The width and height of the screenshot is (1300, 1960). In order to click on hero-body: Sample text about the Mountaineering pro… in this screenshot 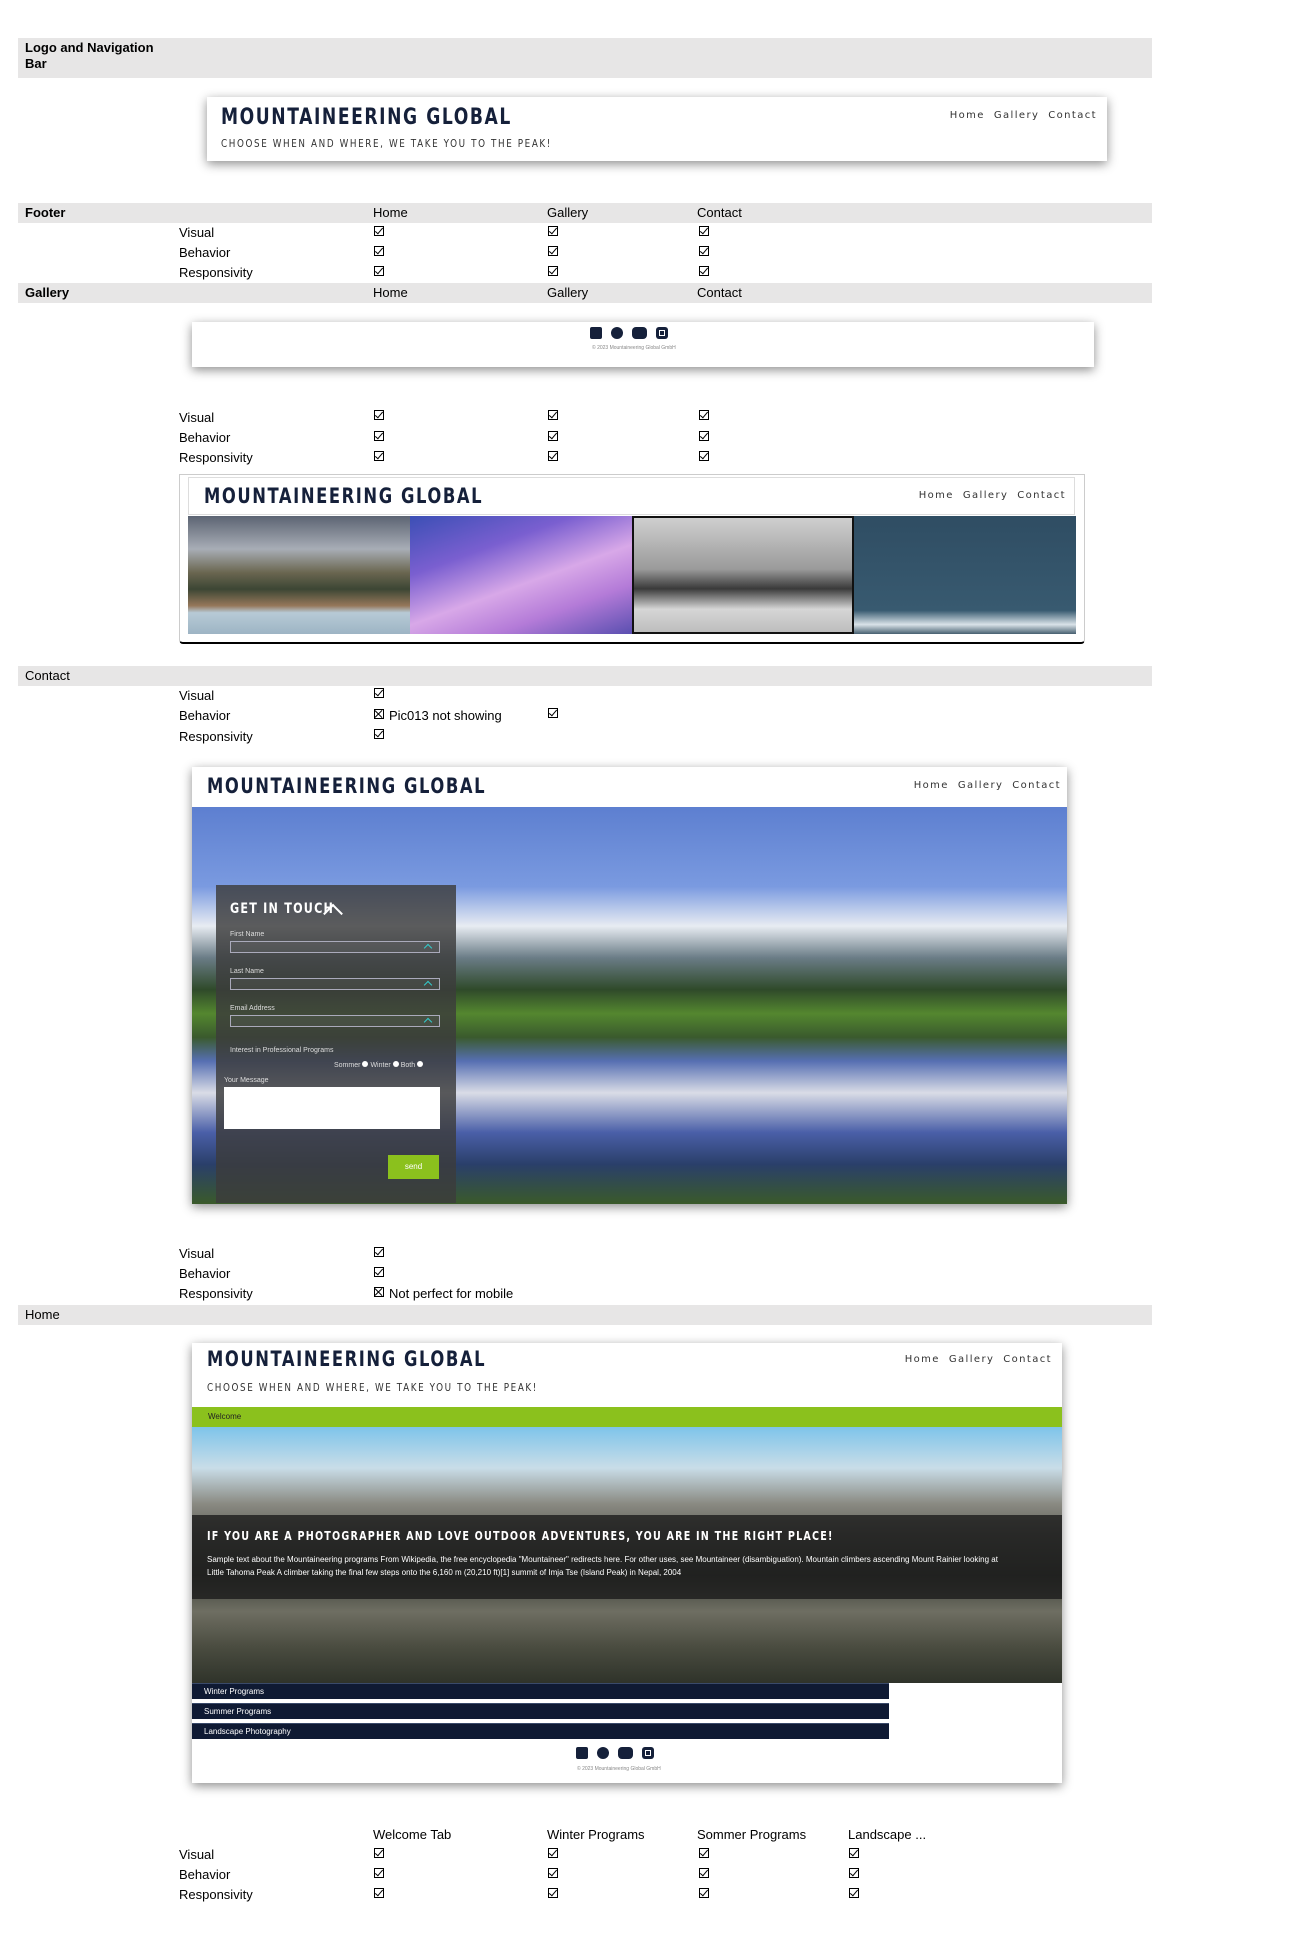, I will do `click(602, 1566)`.